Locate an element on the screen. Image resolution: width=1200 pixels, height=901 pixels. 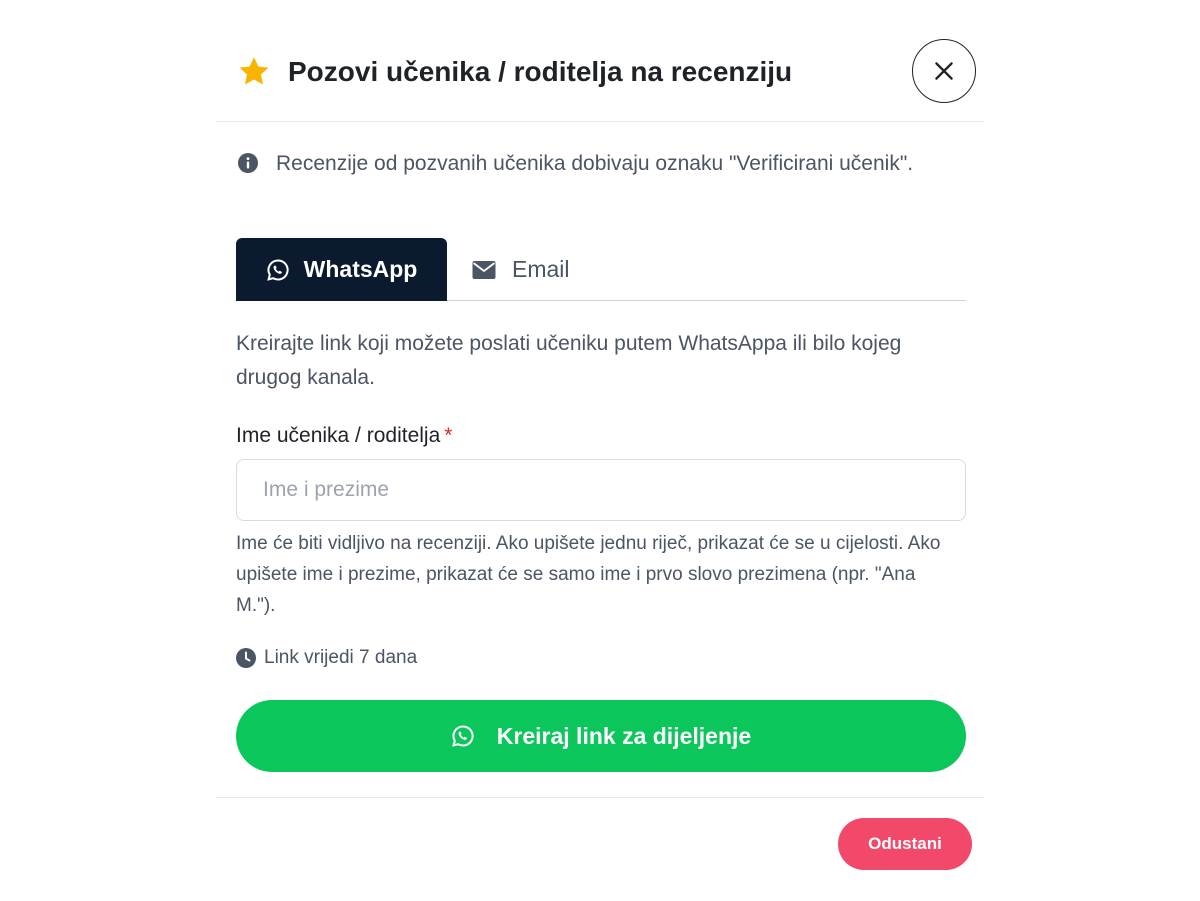
name-field-label: Ime učenika / roditelja * is located at coordinates (344, 436).